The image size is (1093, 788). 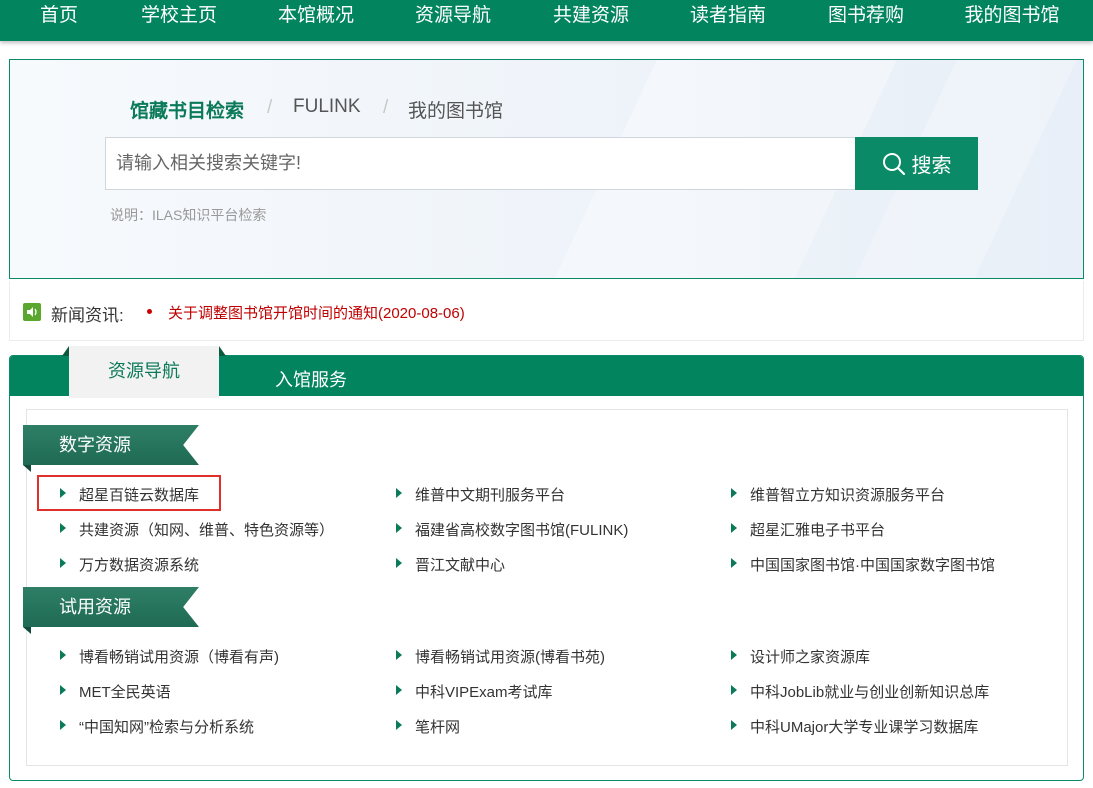 What do you see at coordinates (838, 494) in the screenshot?
I see `list-item: 维普智立方知识资源服务平台` at bounding box center [838, 494].